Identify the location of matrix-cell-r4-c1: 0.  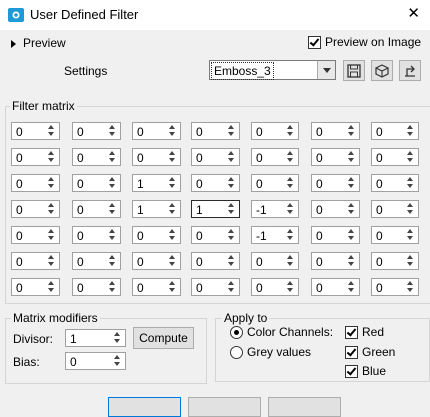
(35, 209).